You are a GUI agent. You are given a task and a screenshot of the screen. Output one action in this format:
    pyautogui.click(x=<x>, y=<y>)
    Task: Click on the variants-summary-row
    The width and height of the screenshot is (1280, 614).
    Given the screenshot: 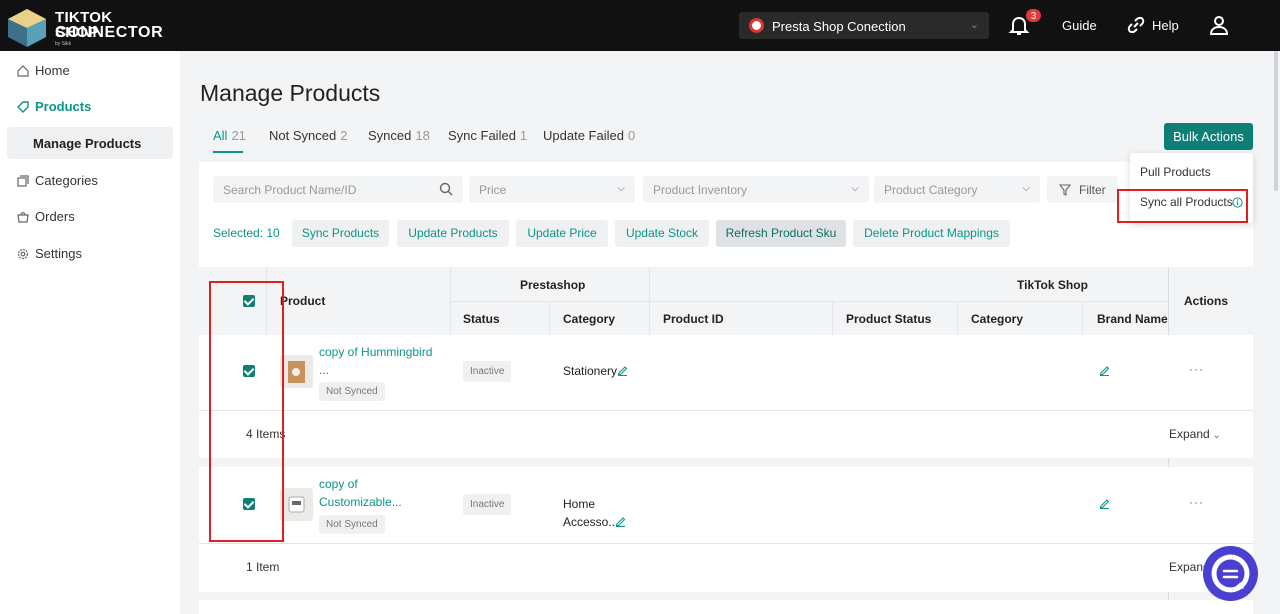 What is the action you would take?
    pyautogui.click(x=726, y=568)
    